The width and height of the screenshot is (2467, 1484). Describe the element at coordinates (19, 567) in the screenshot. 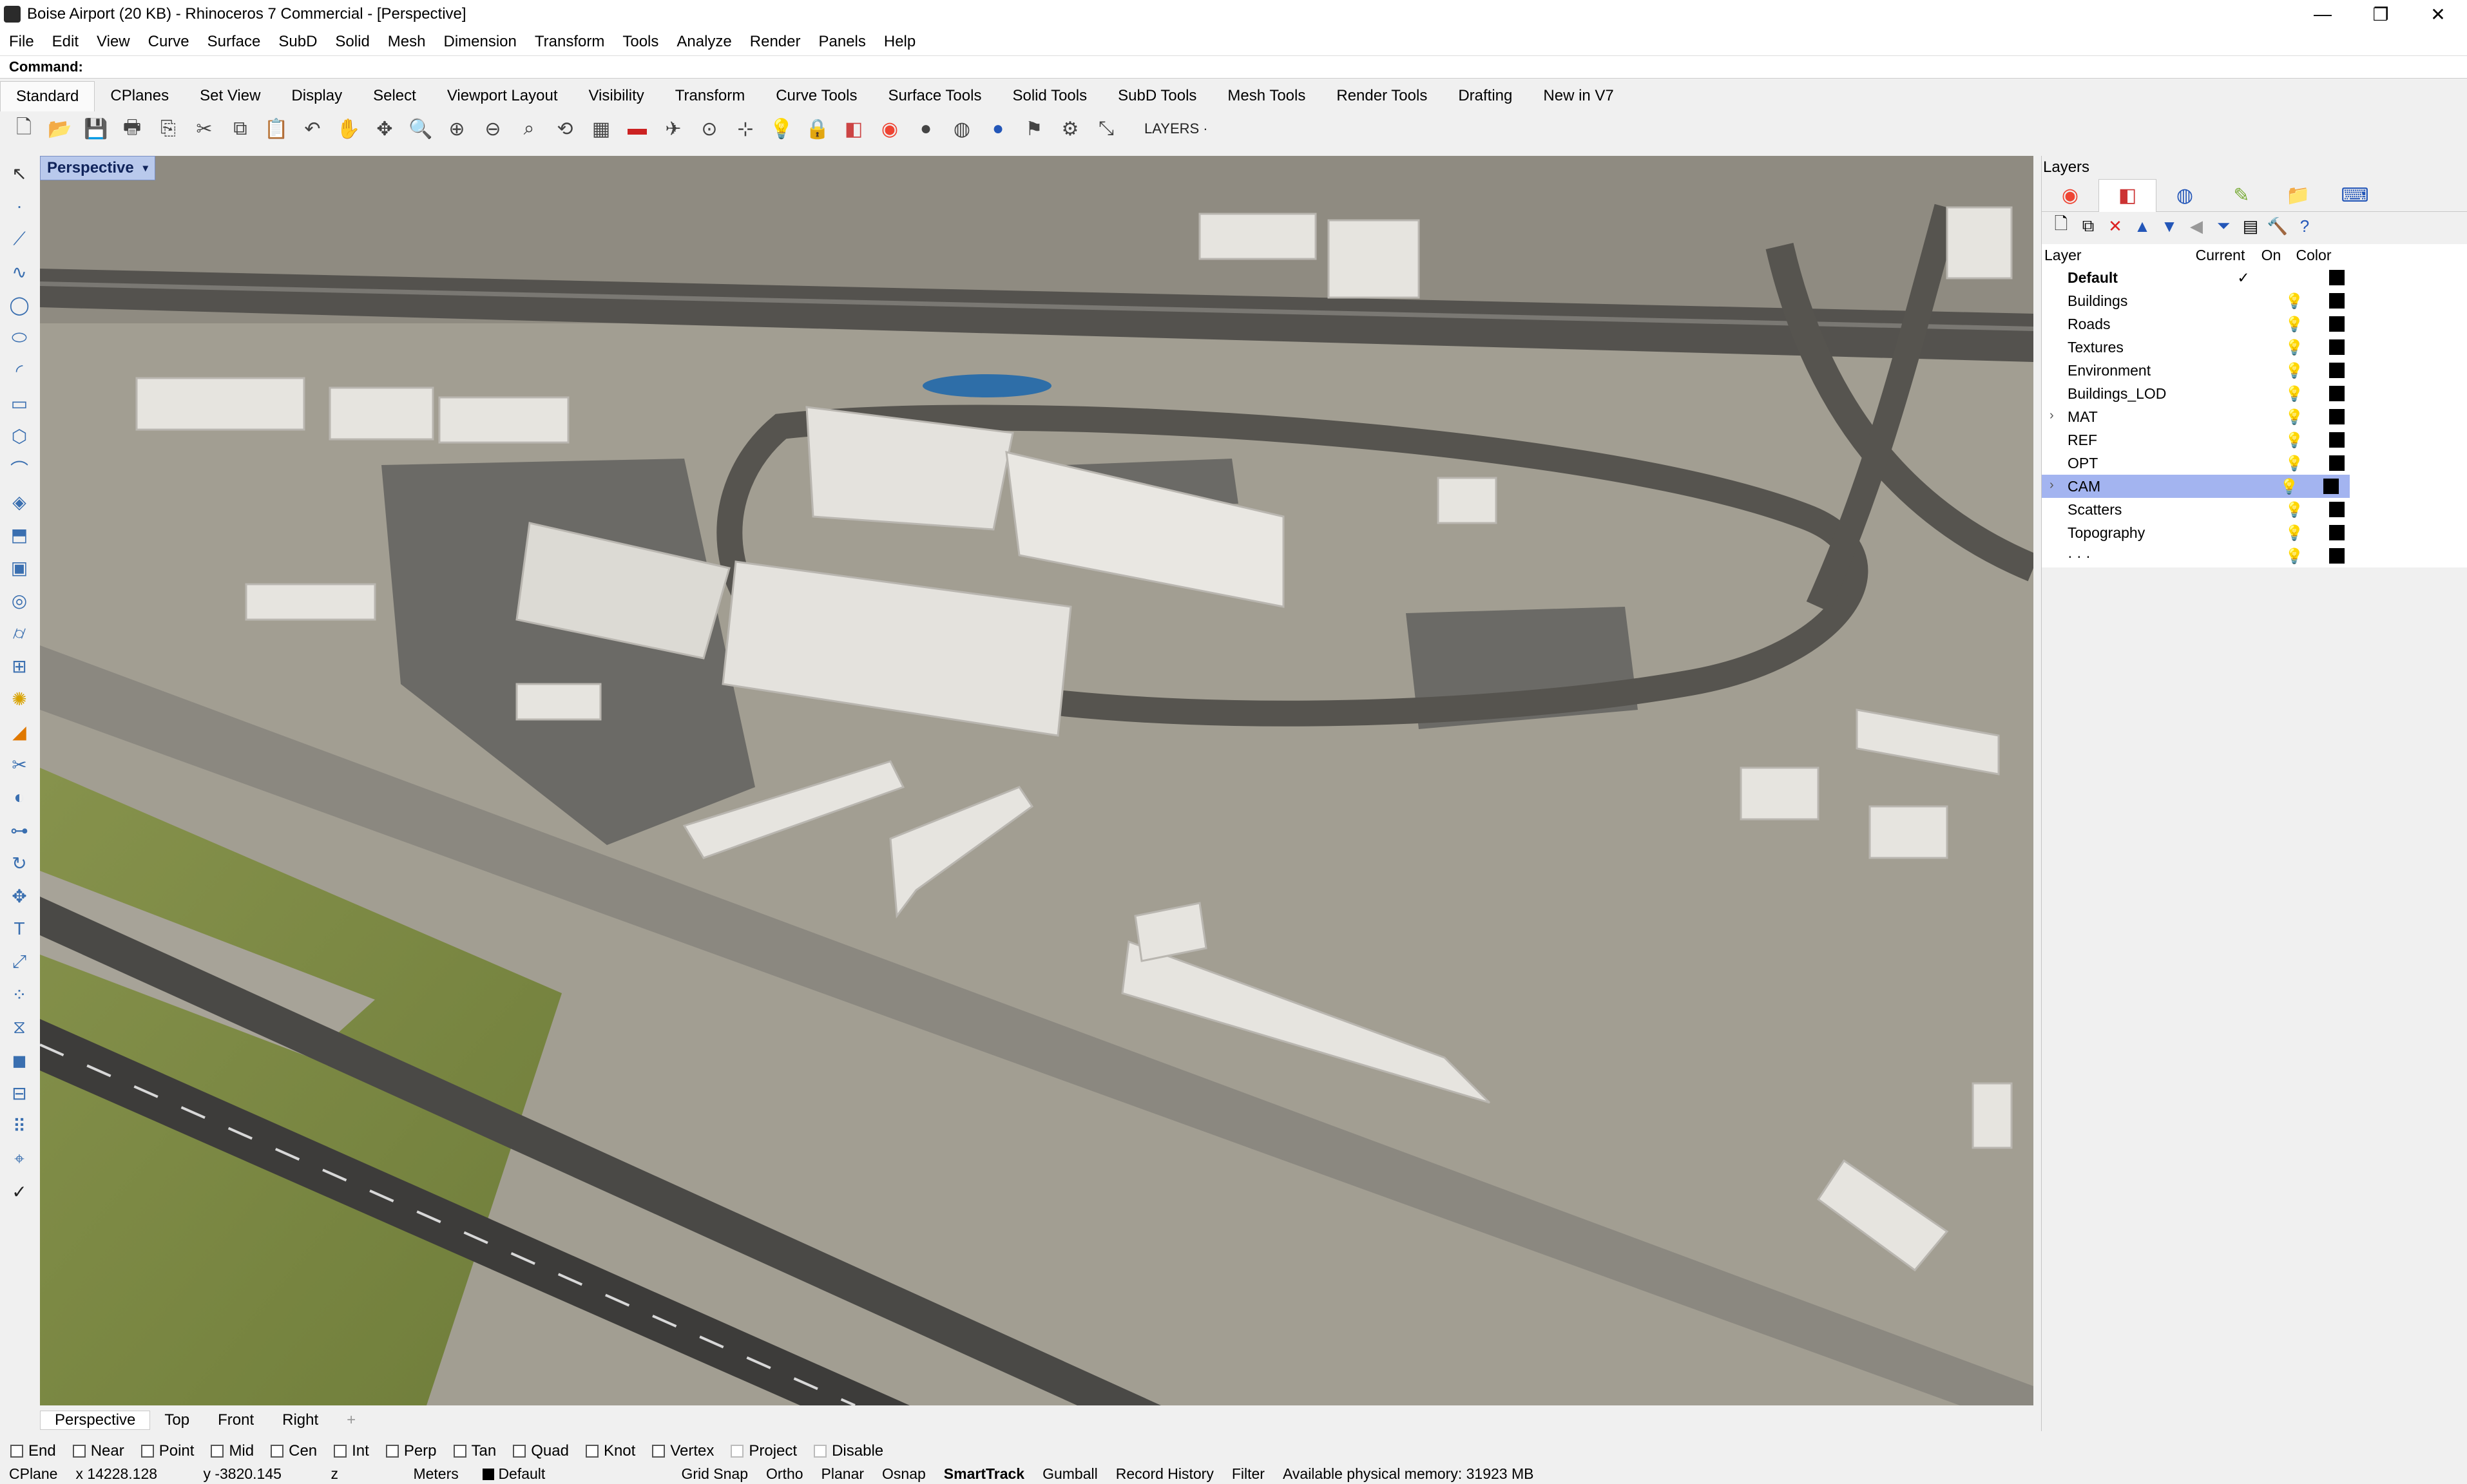

I see `box-icon: ▣` at that location.